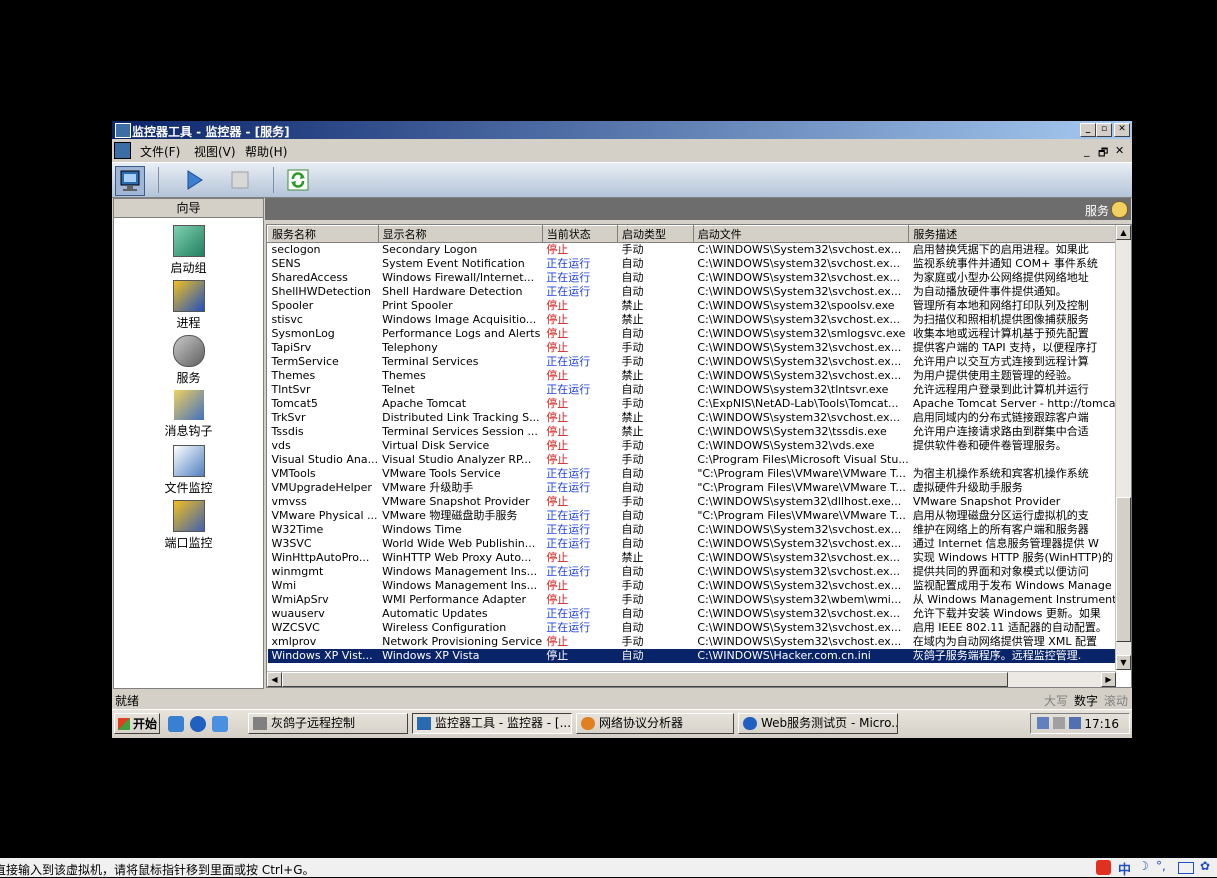 This screenshot has height=878, width=1217. I want to click on task-button: 网络协议分析器, so click(655, 723).